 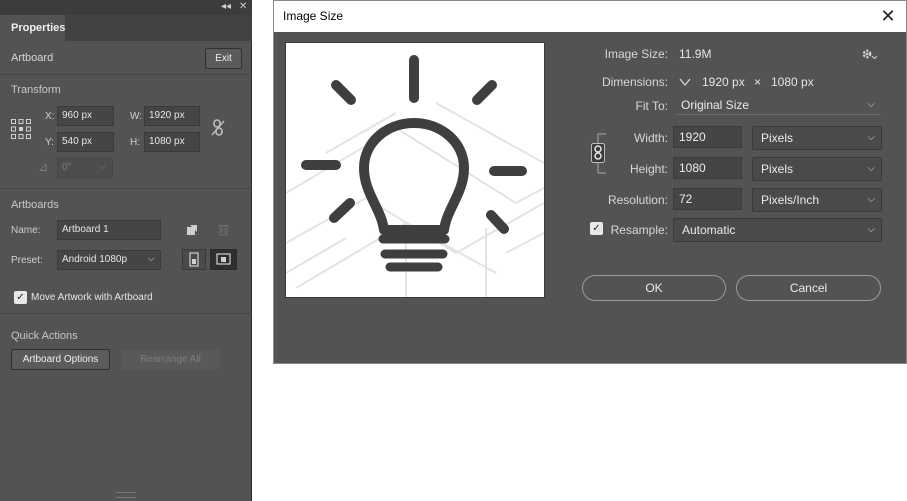 I want to click on h-input: 1080 px, so click(x=172, y=142).